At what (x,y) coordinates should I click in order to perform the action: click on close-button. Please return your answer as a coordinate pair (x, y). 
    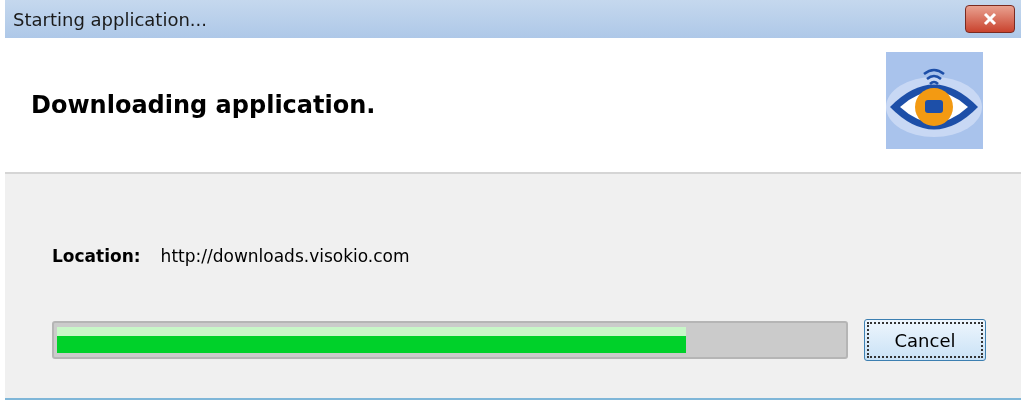
    Looking at the image, I should click on (990, 19).